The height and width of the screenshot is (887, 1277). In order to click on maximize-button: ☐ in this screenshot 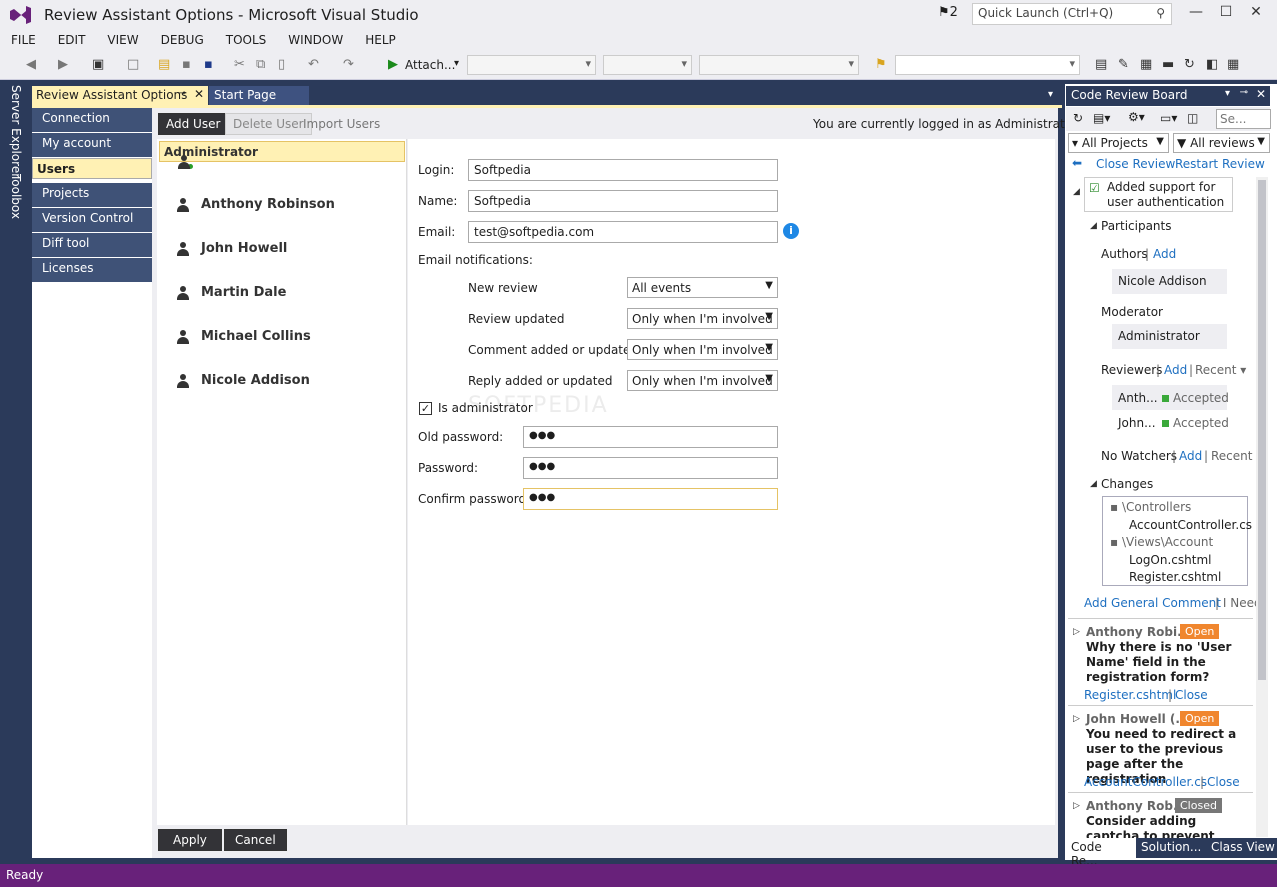, I will do `click(1226, 14)`.